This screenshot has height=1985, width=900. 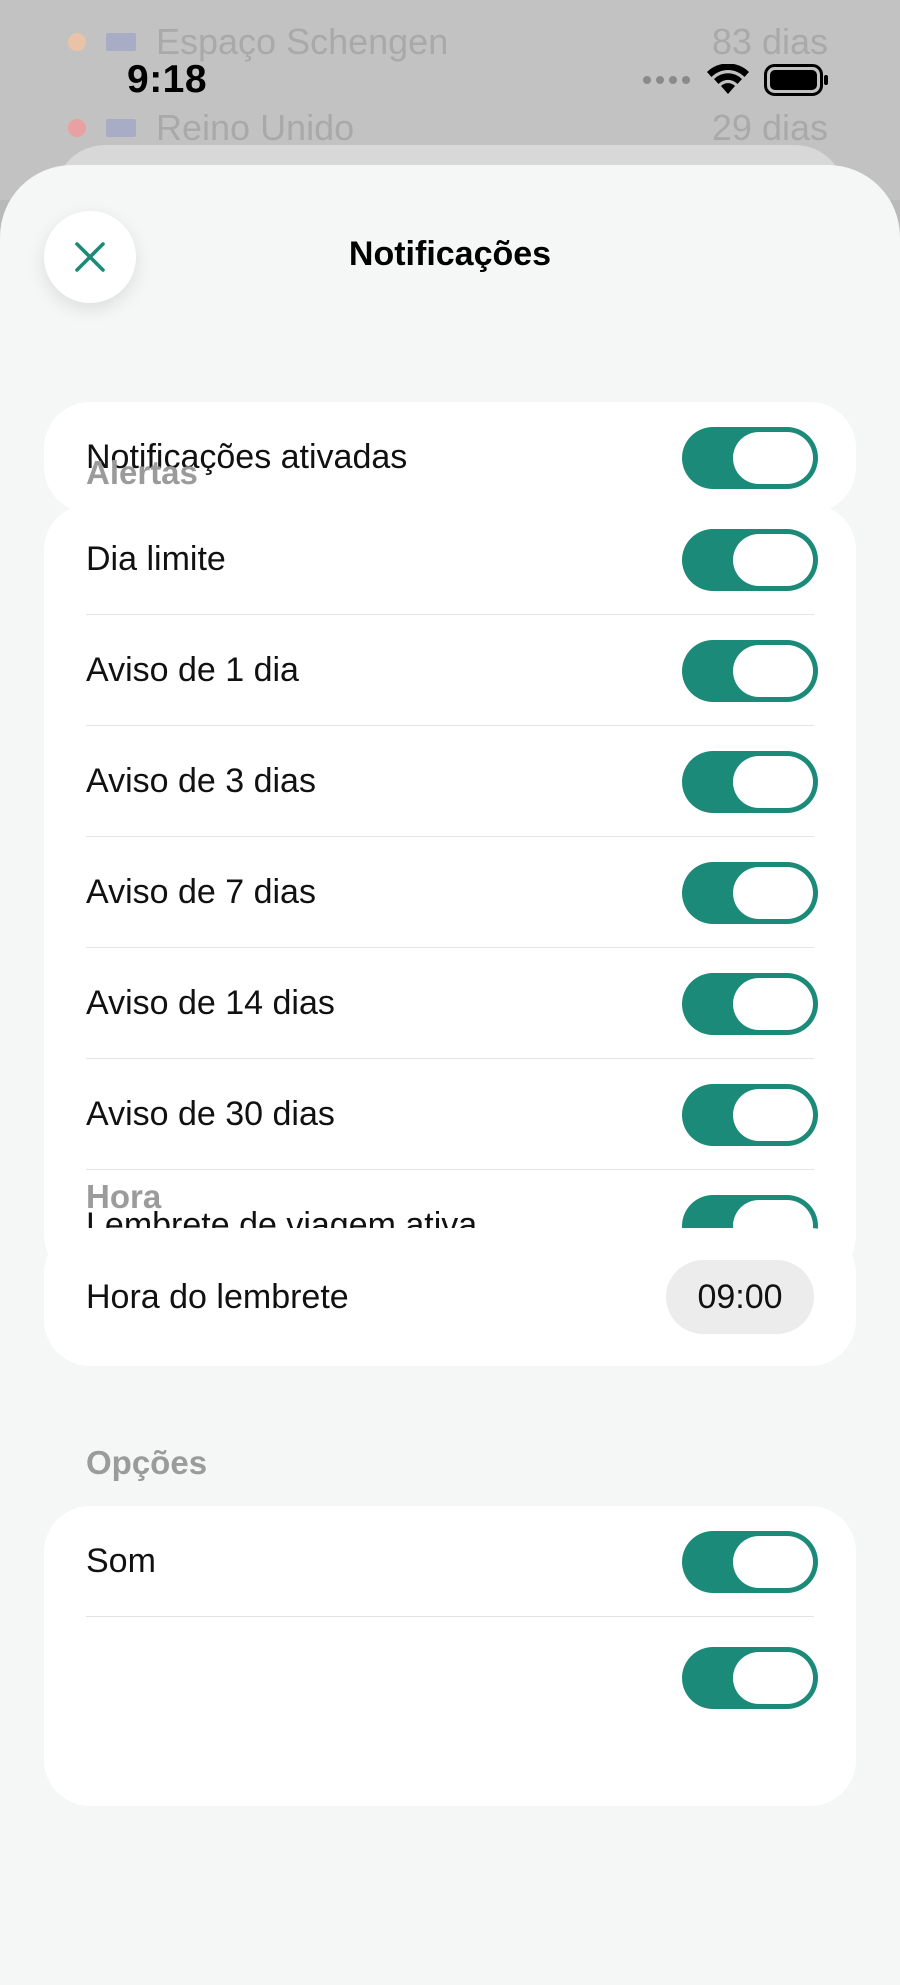 What do you see at coordinates (450, 1003) in the screenshot?
I see `alert-row-14-days: Aviso de 14 dias` at bounding box center [450, 1003].